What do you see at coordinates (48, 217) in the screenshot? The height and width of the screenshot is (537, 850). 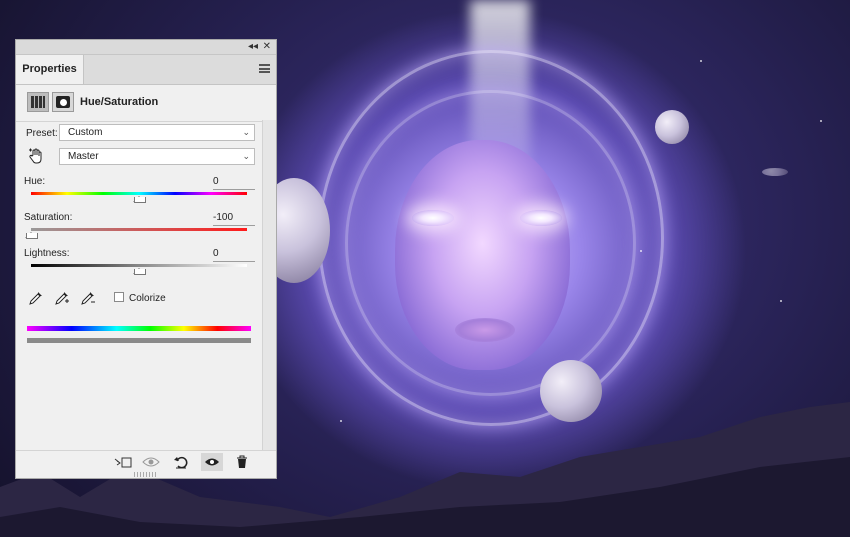 I see `saturation-label: Saturation:` at bounding box center [48, 217].